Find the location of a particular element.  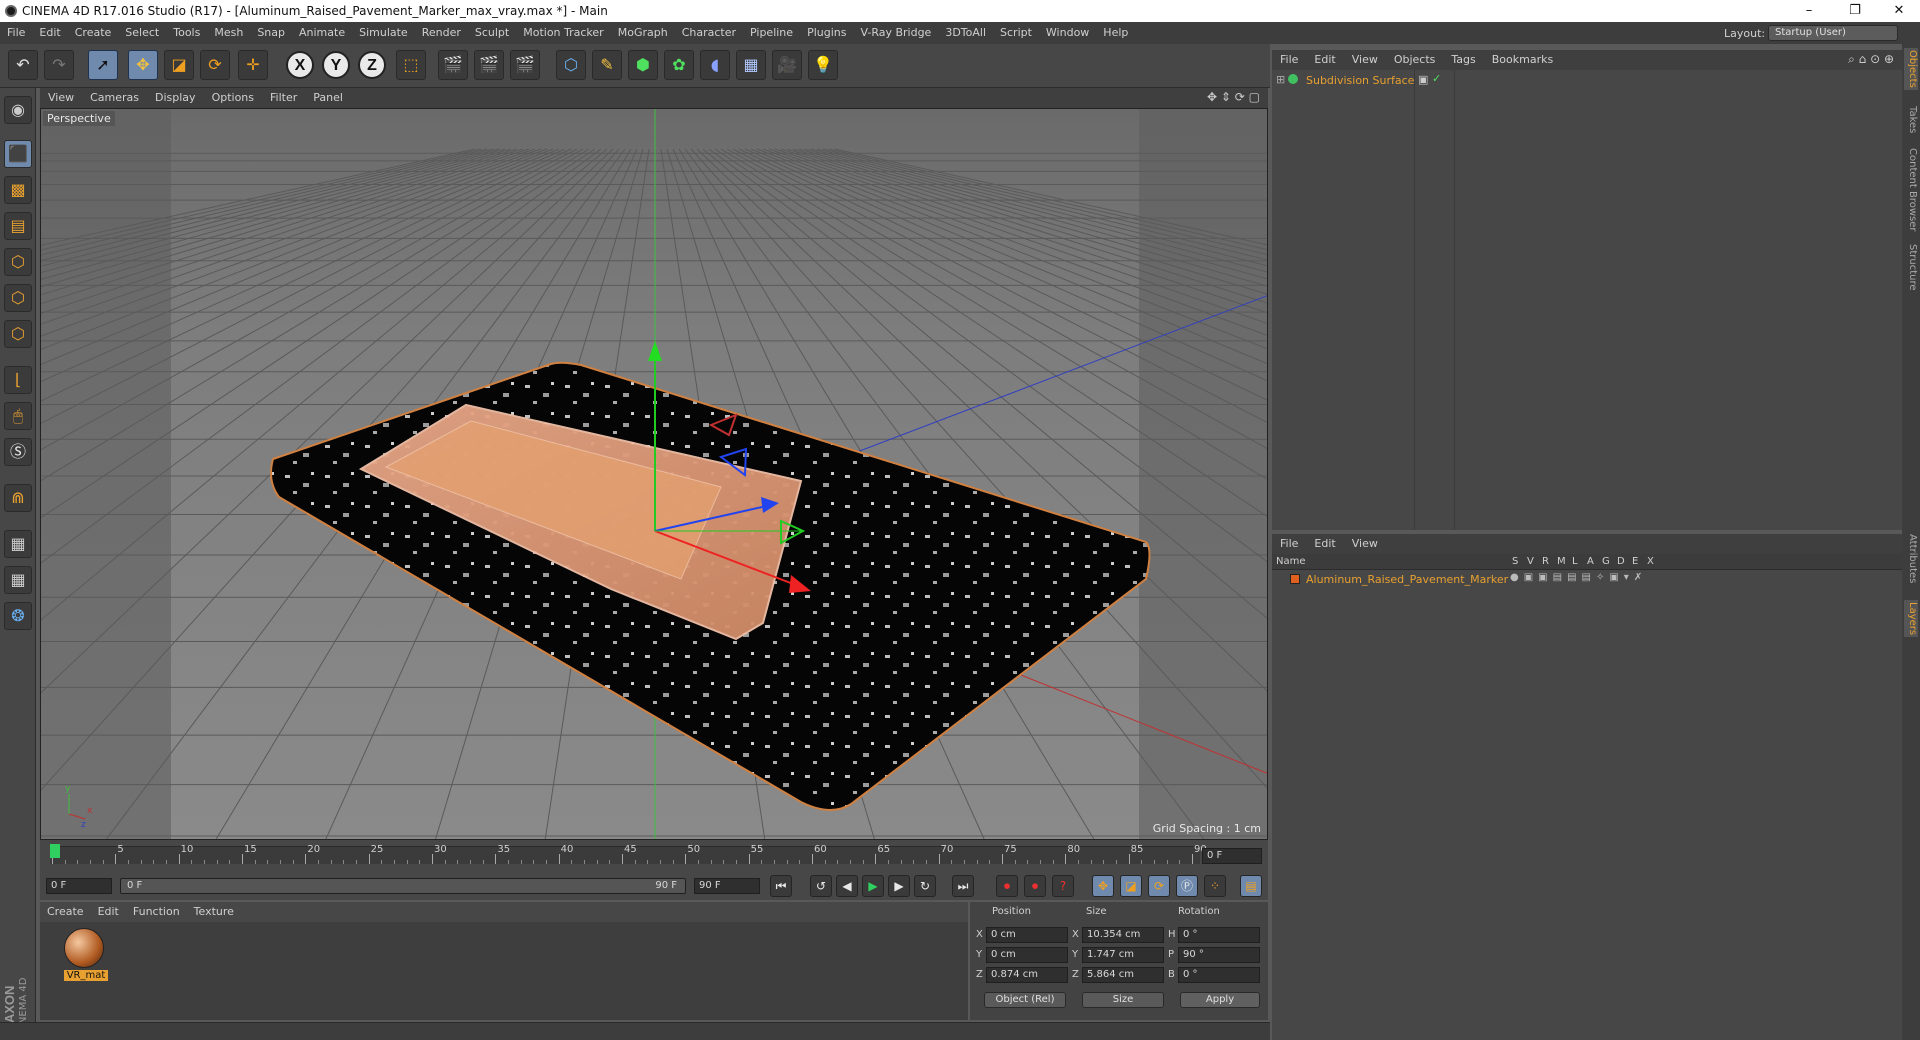

edit-render-settings-icon: 🎬 is located at coordinates (525, 65).